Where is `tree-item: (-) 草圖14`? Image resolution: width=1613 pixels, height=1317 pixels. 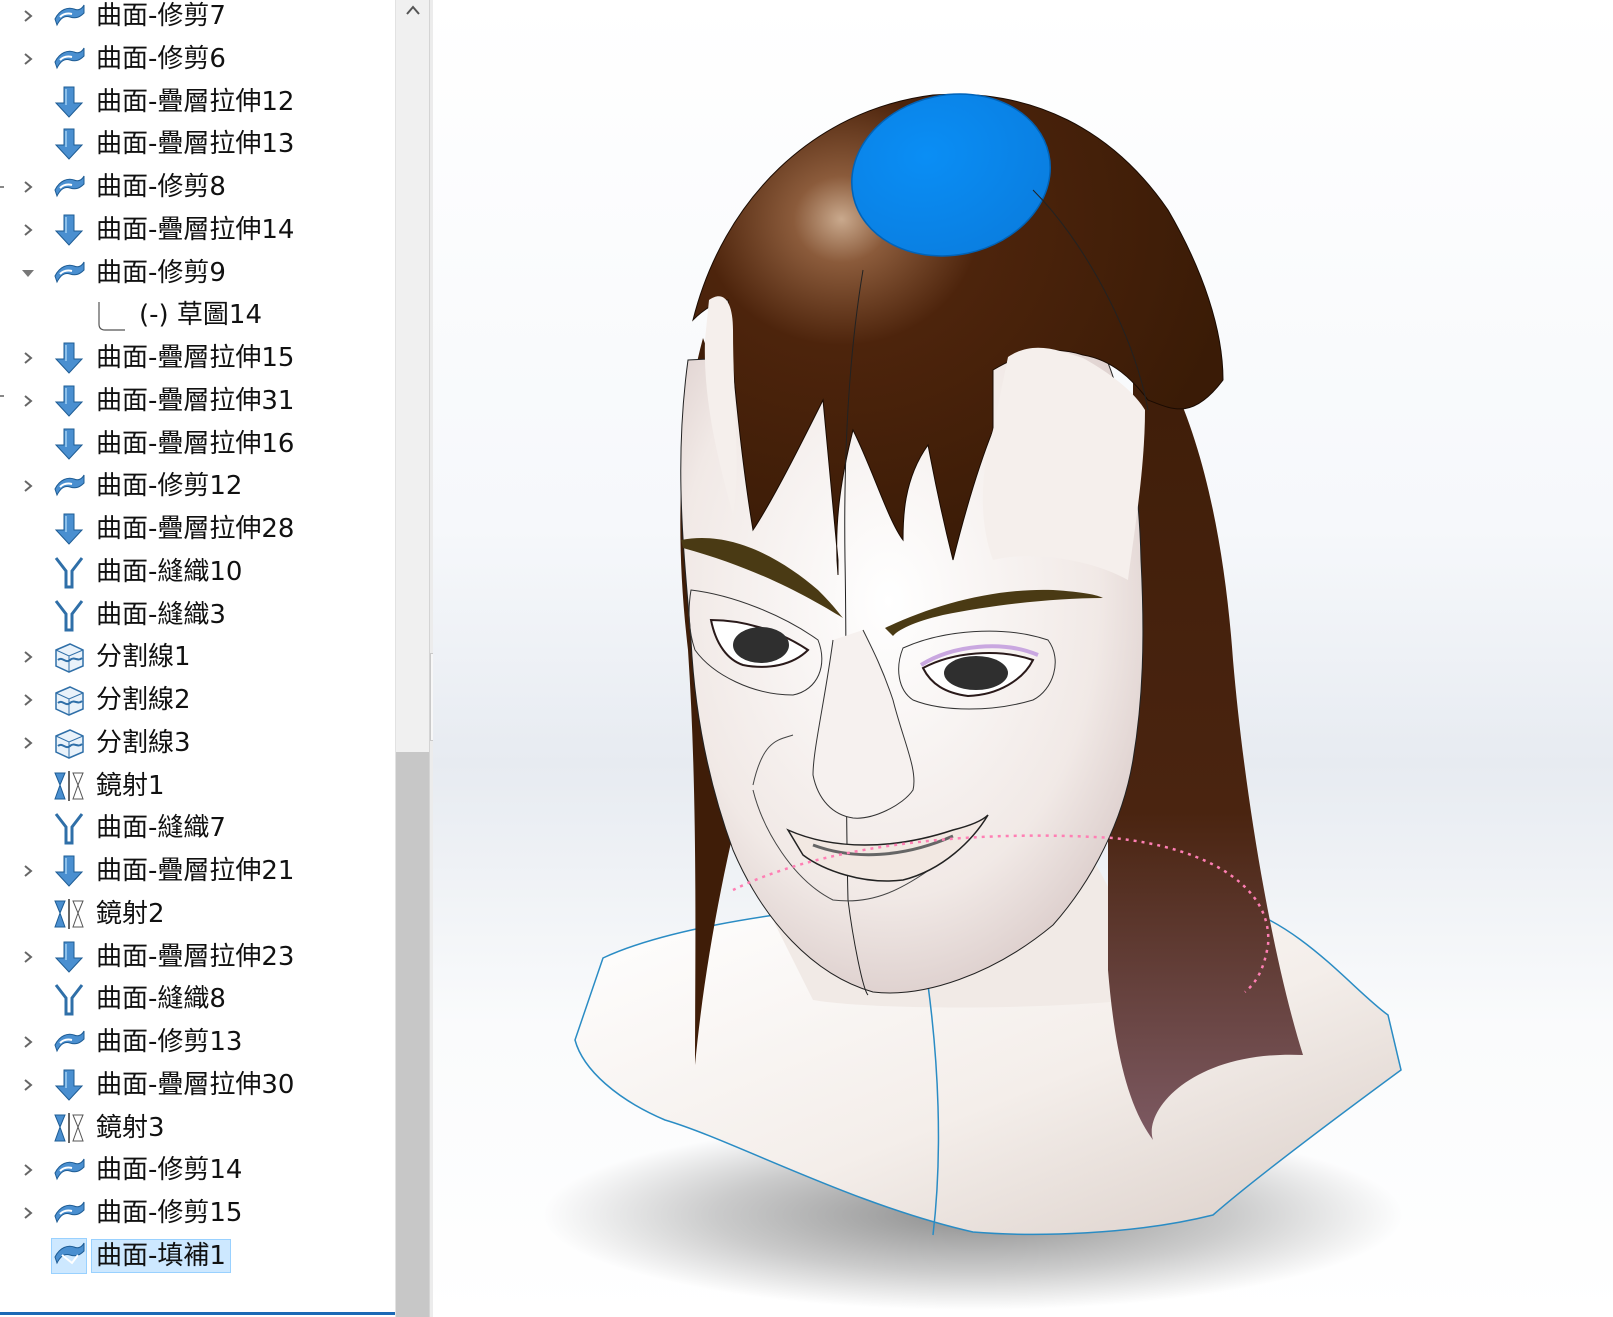 tree-item: (-) 草圖14 is located at coordinates (197, 315).